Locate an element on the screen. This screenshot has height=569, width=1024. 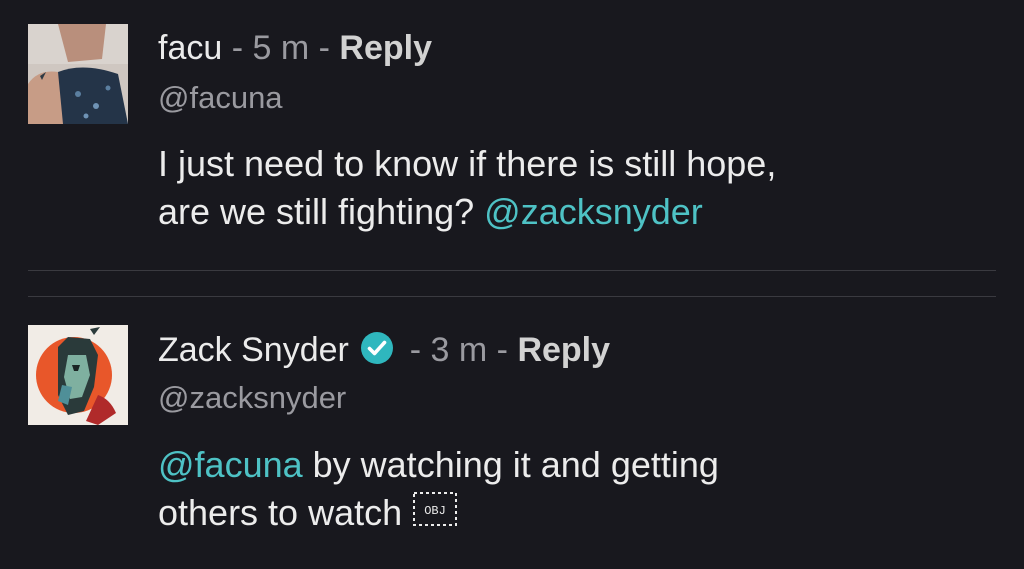
author-handle: @facuna is located at coordinates (220, 98).